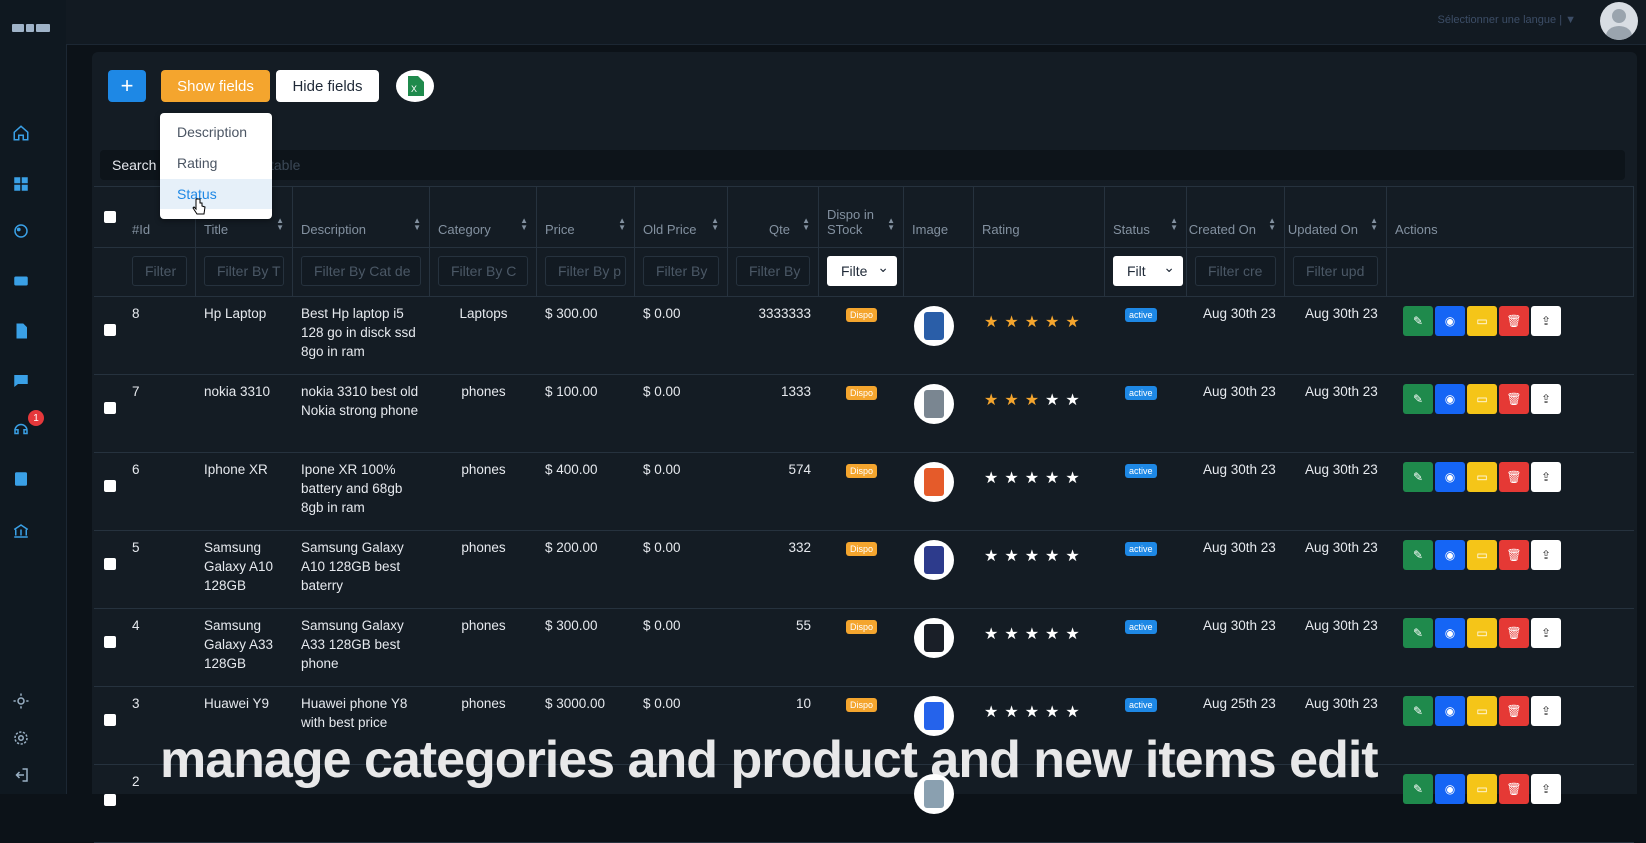  I want to click on bank-icon, so click(21, 531).